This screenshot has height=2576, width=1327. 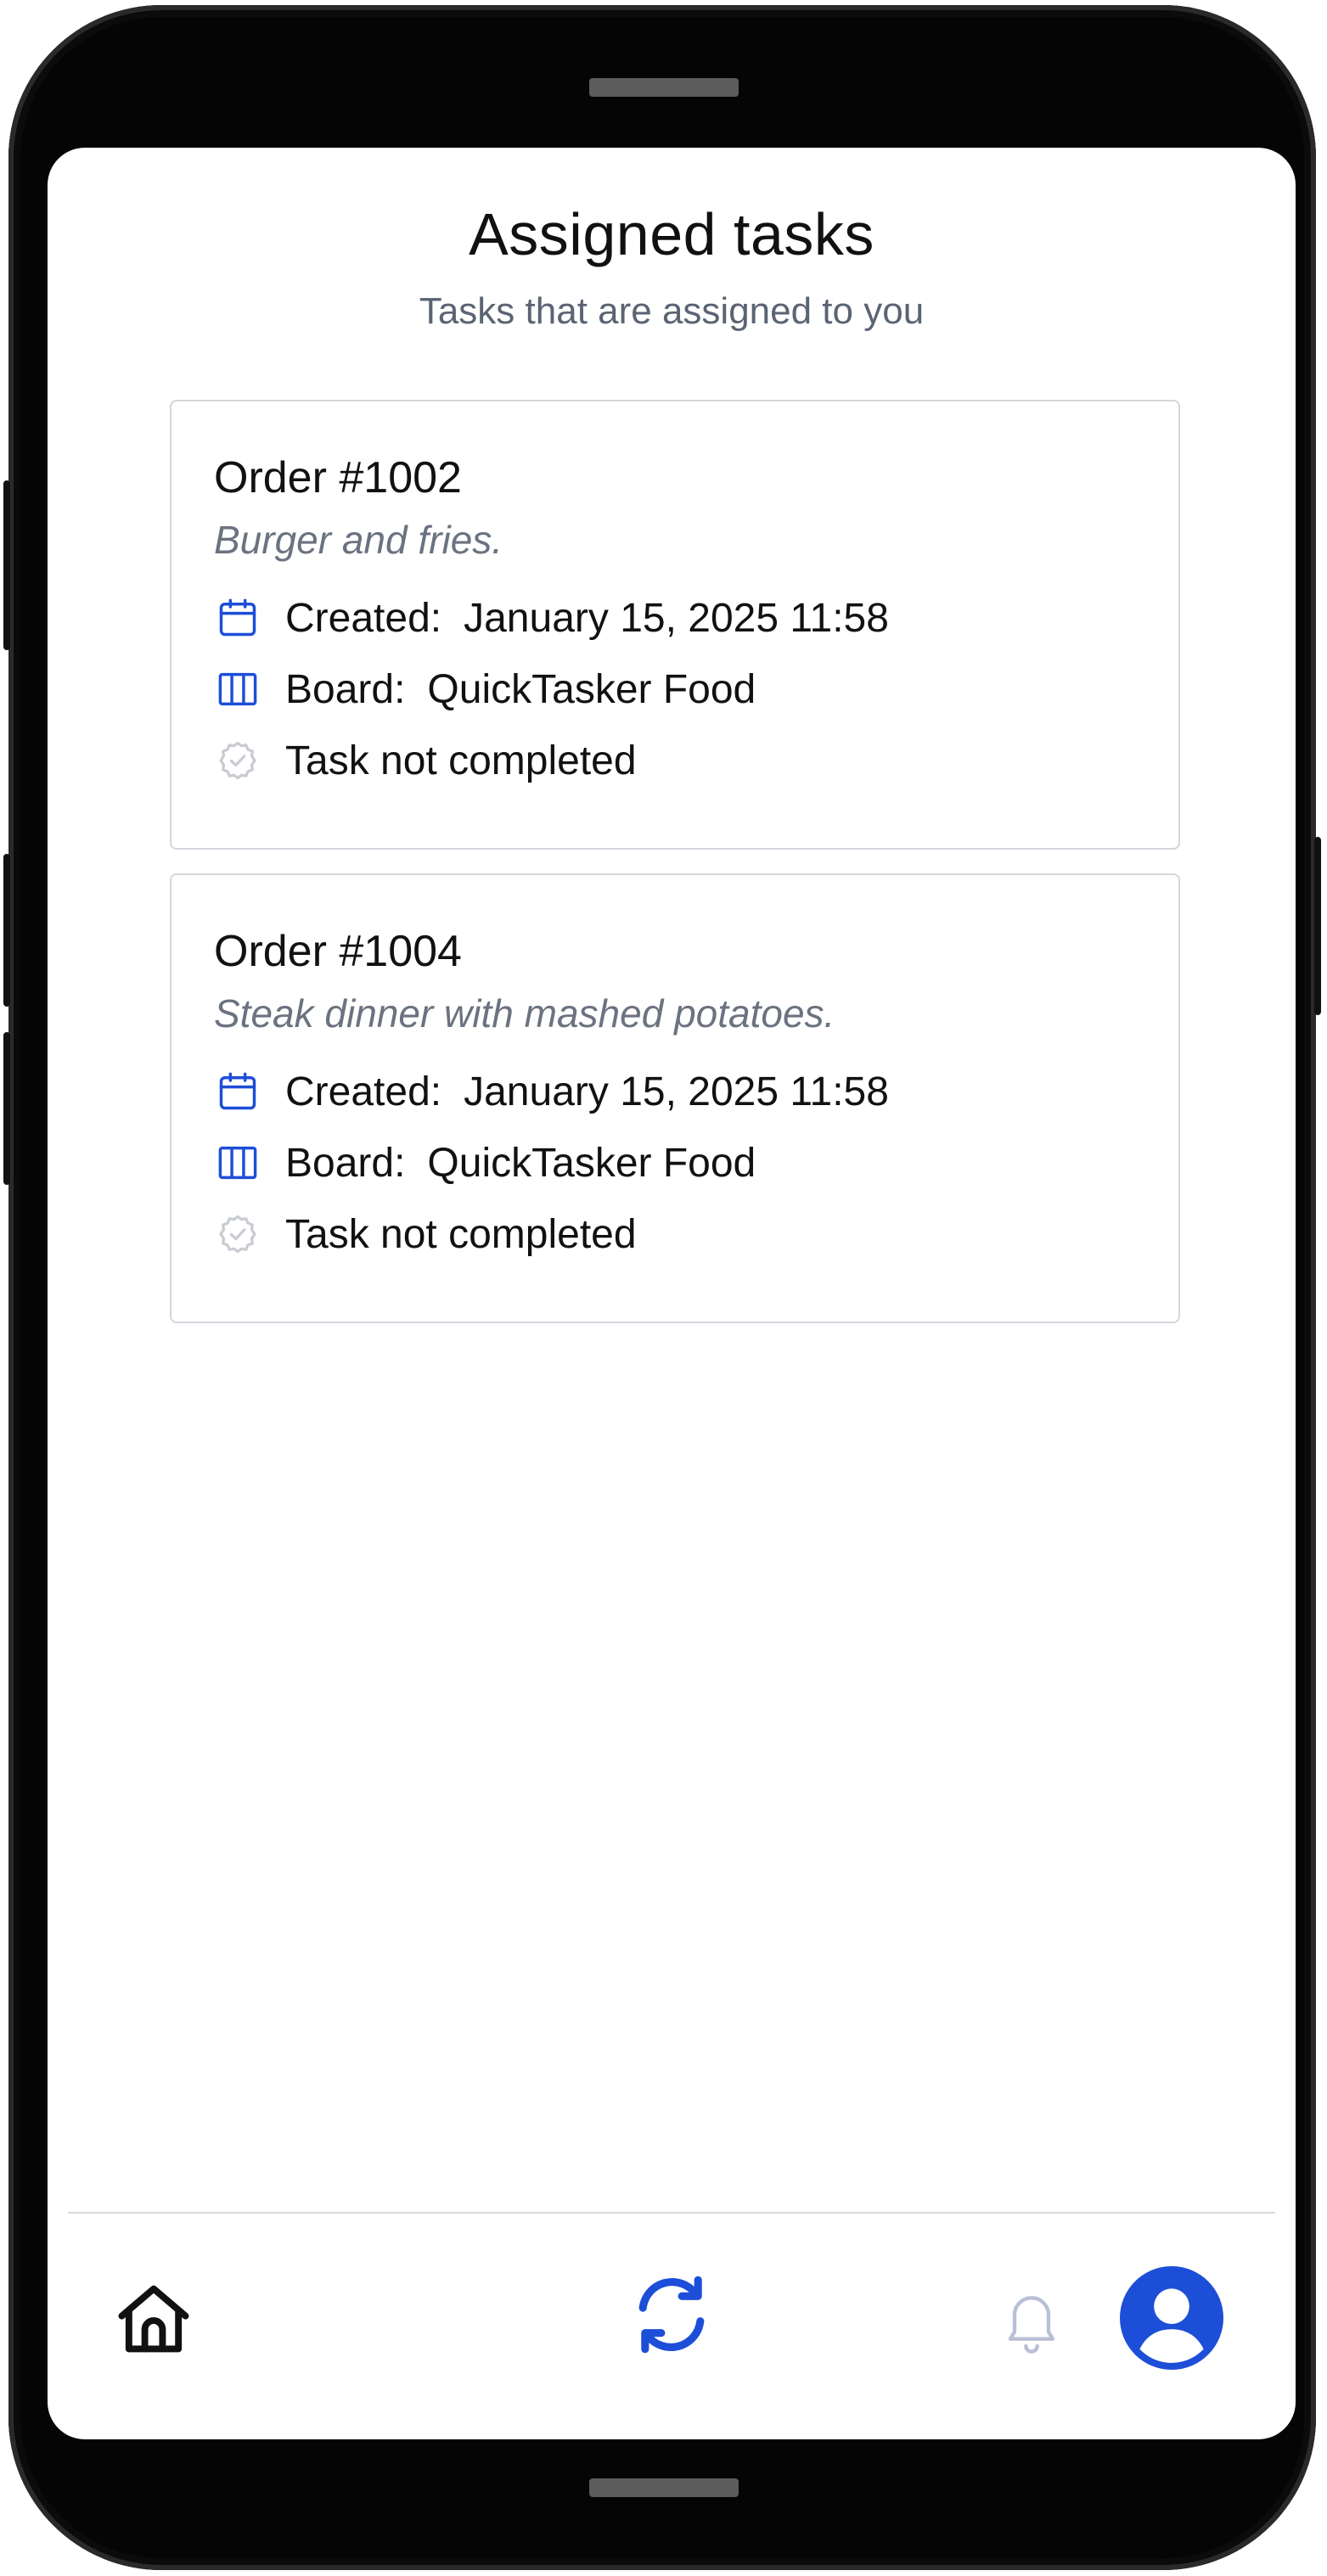 I want to click on user-avatar-icon, so click(x=1171, y=2319).